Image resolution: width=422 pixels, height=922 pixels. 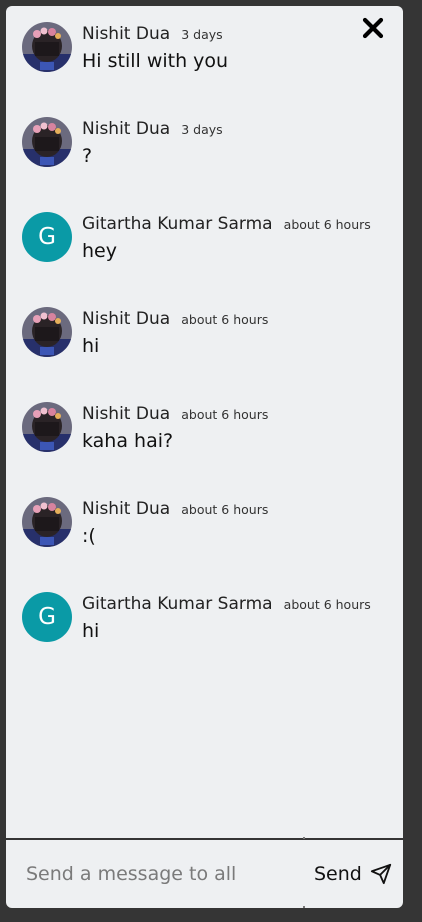 What do you see at coordinates (202, 240) in the screenshot?
I see `chat-message: G Gitartha Kumar Sarma about 6 hours hey` at bounding box center [202, 240].